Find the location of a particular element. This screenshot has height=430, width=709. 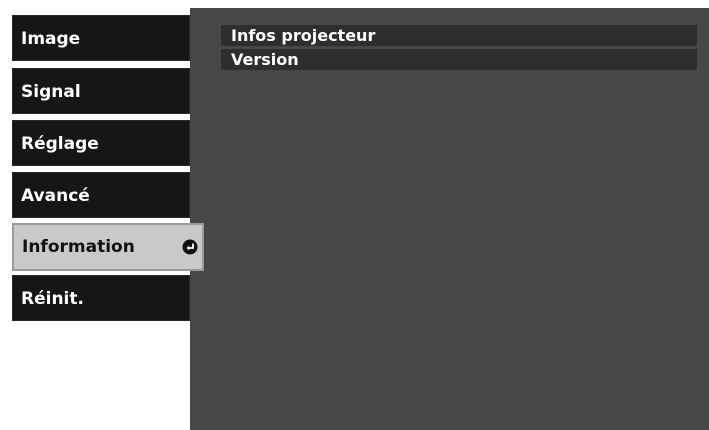

enter-icon is located at coordinates (190, 247).